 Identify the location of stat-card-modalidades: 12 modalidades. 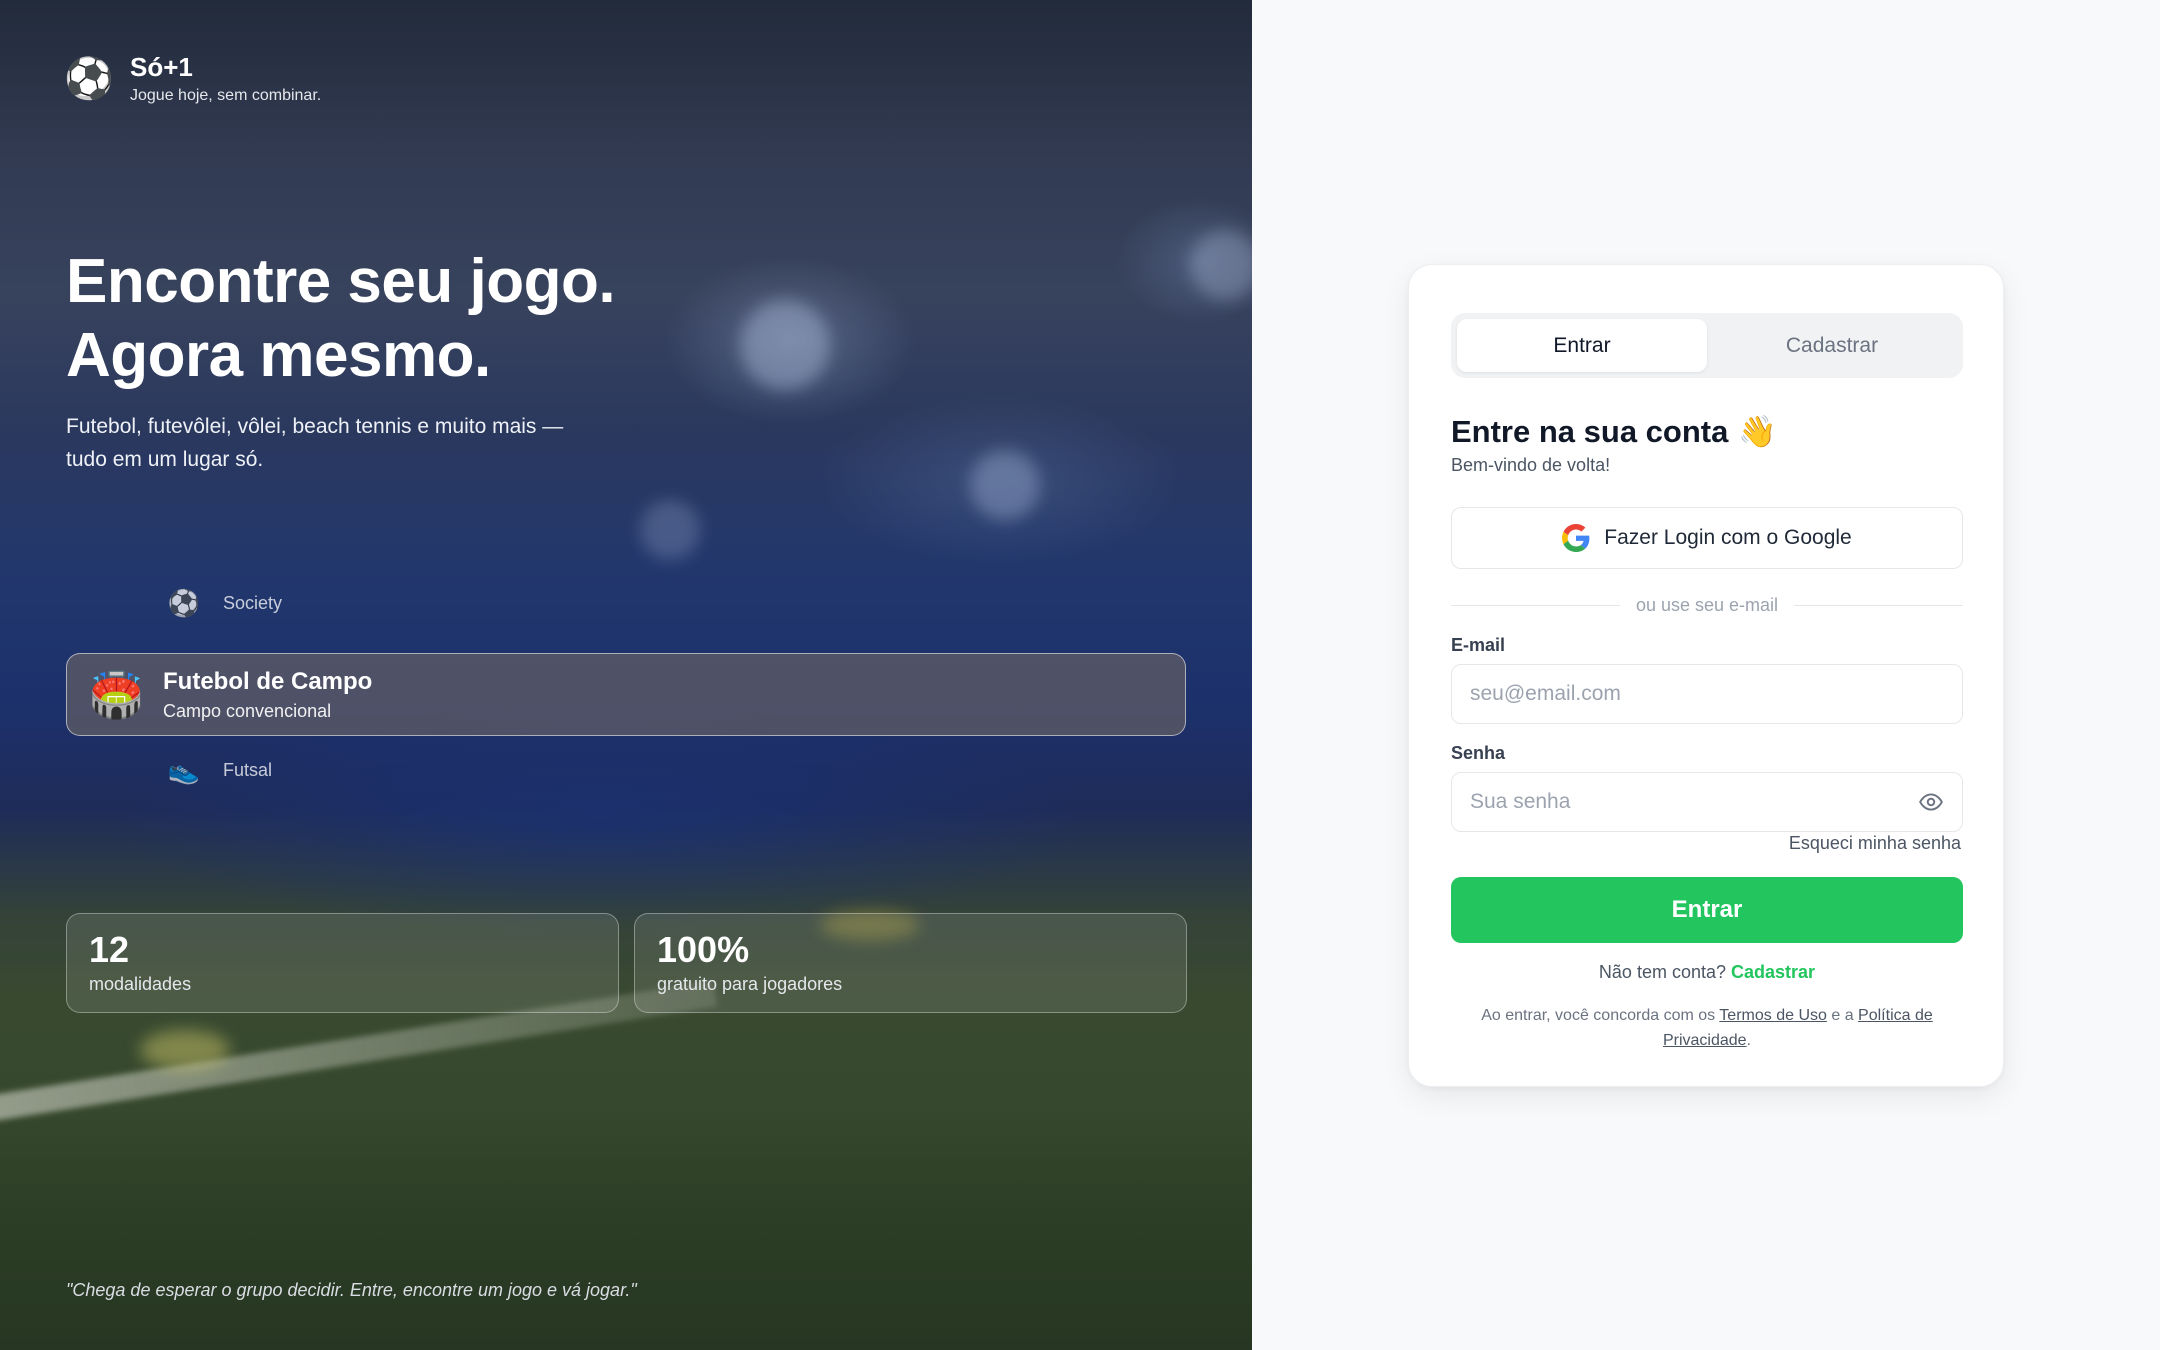
(342, 963).